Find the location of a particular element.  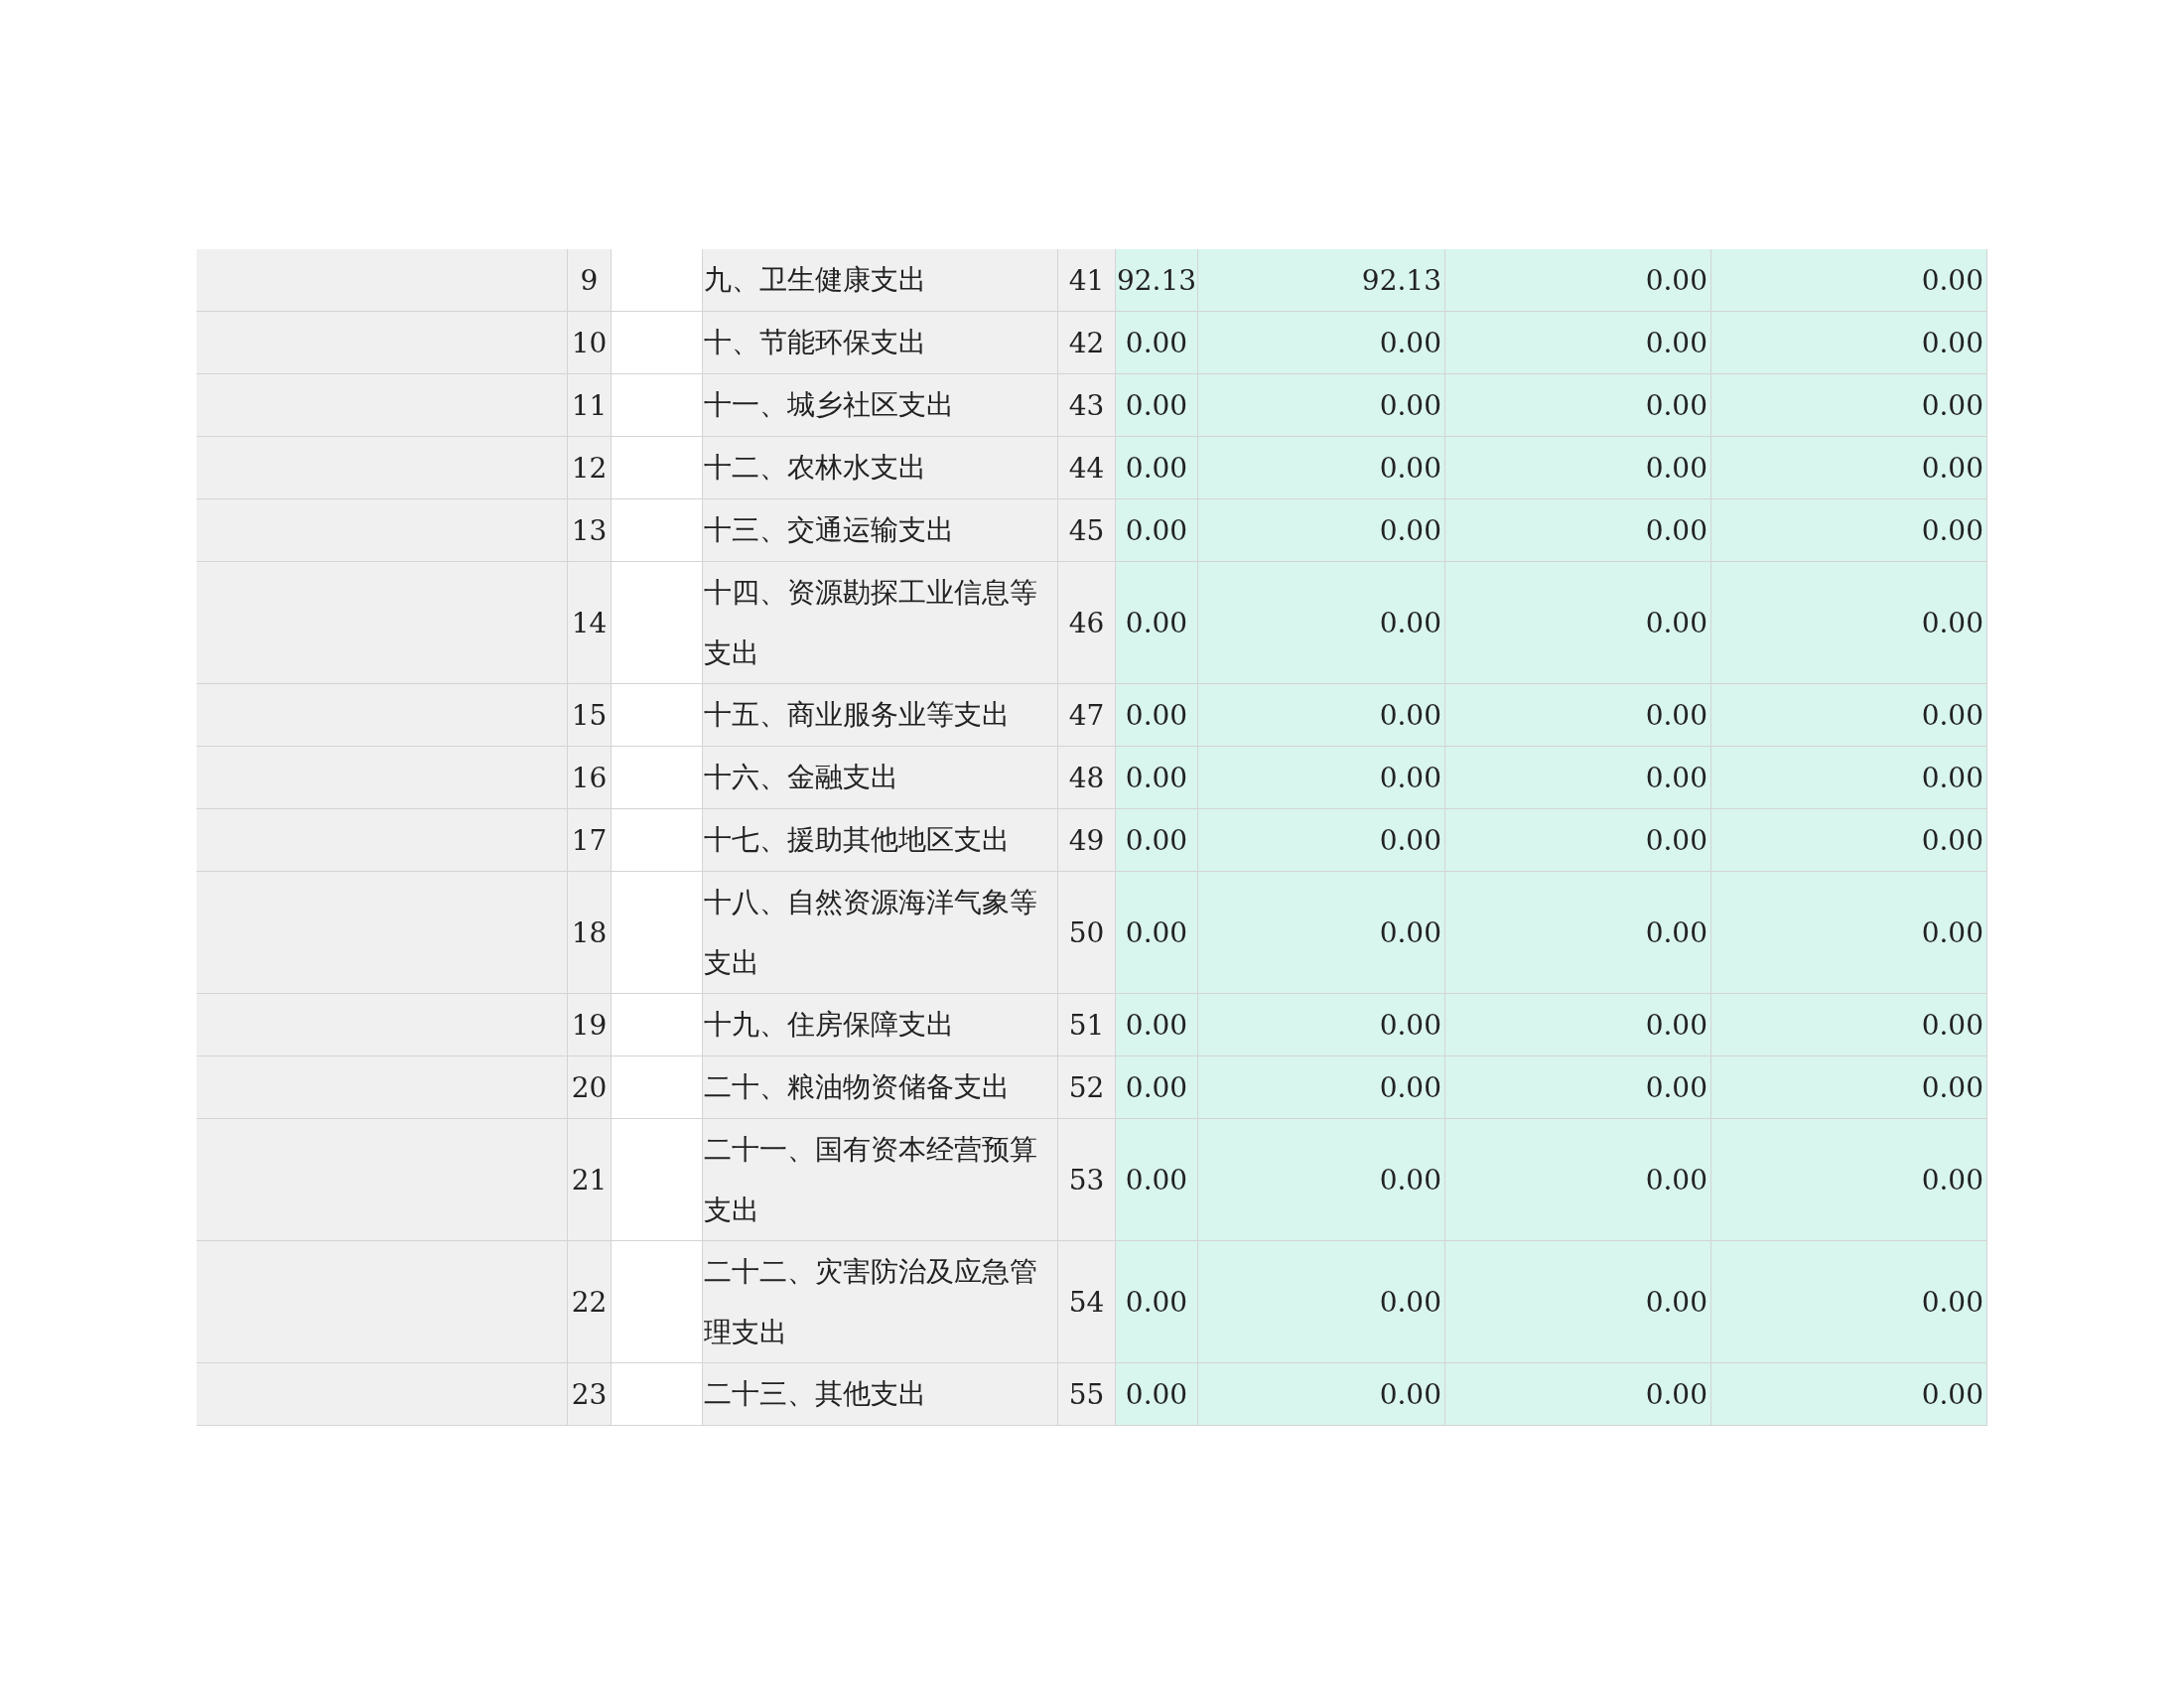

table-cell: 十、节能环保支出 is located at coordinates (880, 342).